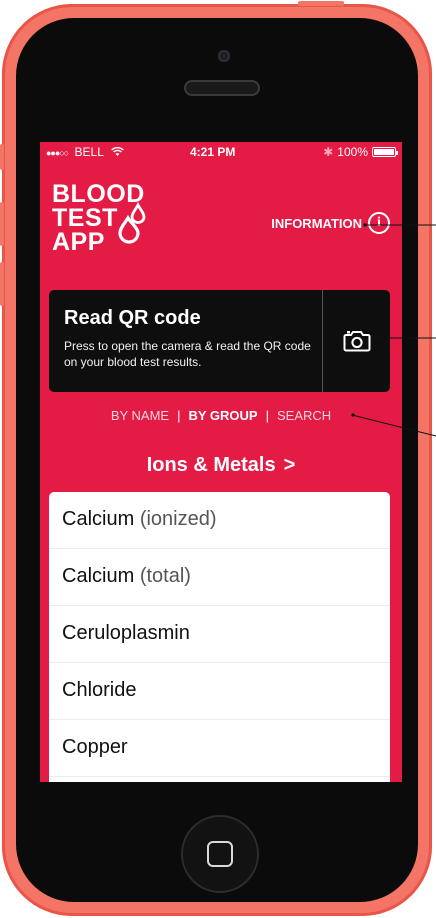 This screenshot has width=436, height=918. I want to click on tab-by-group: BY GROUP, so click(222, 415).